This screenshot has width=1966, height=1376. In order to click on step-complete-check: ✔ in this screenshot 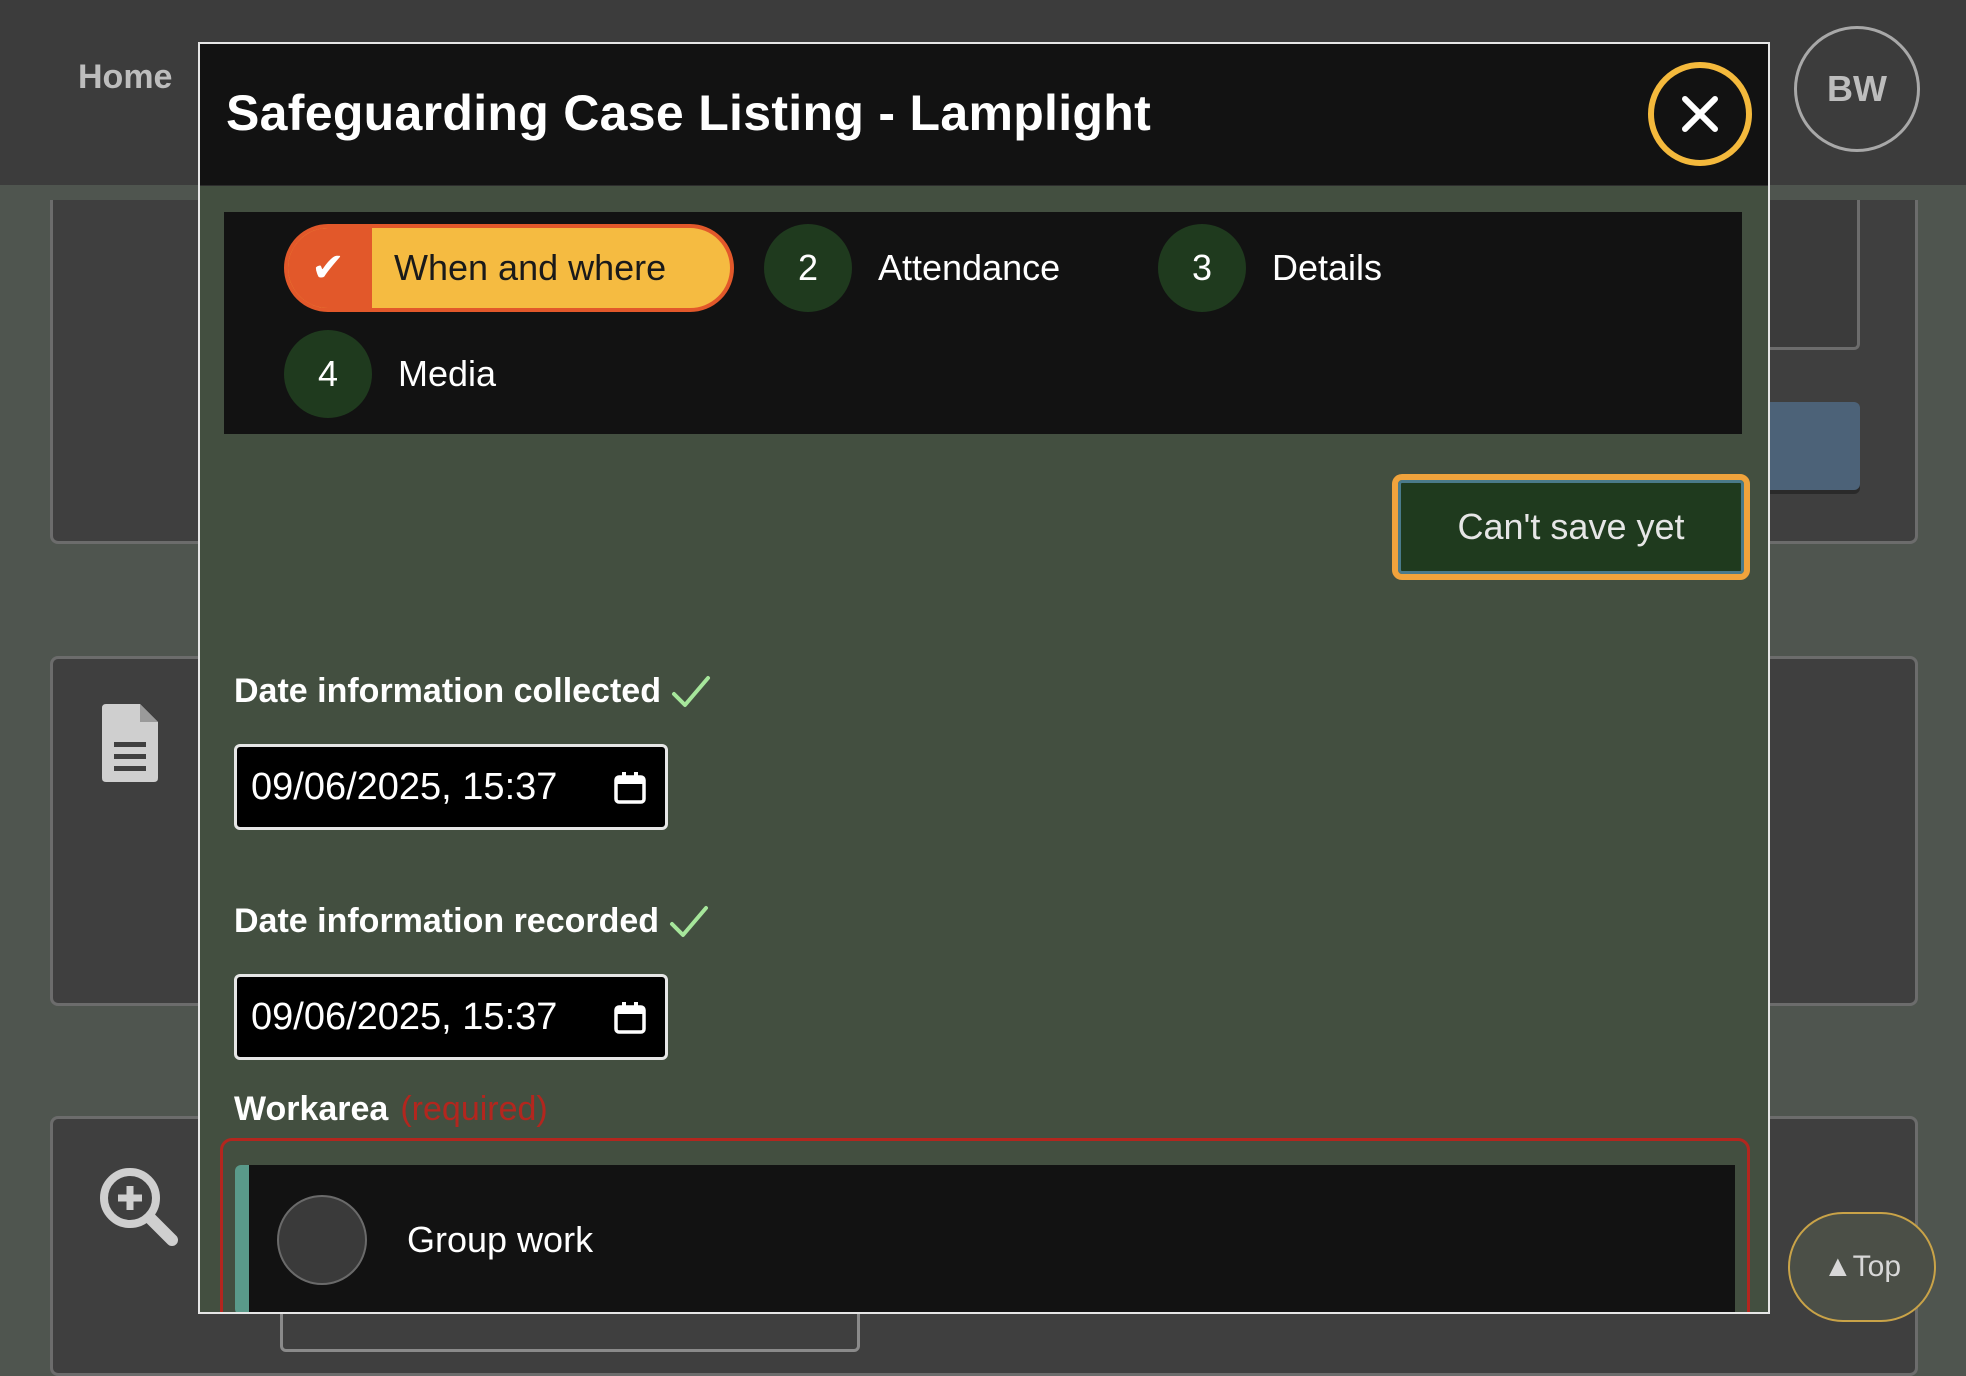, I will do `click(330, 268)`.